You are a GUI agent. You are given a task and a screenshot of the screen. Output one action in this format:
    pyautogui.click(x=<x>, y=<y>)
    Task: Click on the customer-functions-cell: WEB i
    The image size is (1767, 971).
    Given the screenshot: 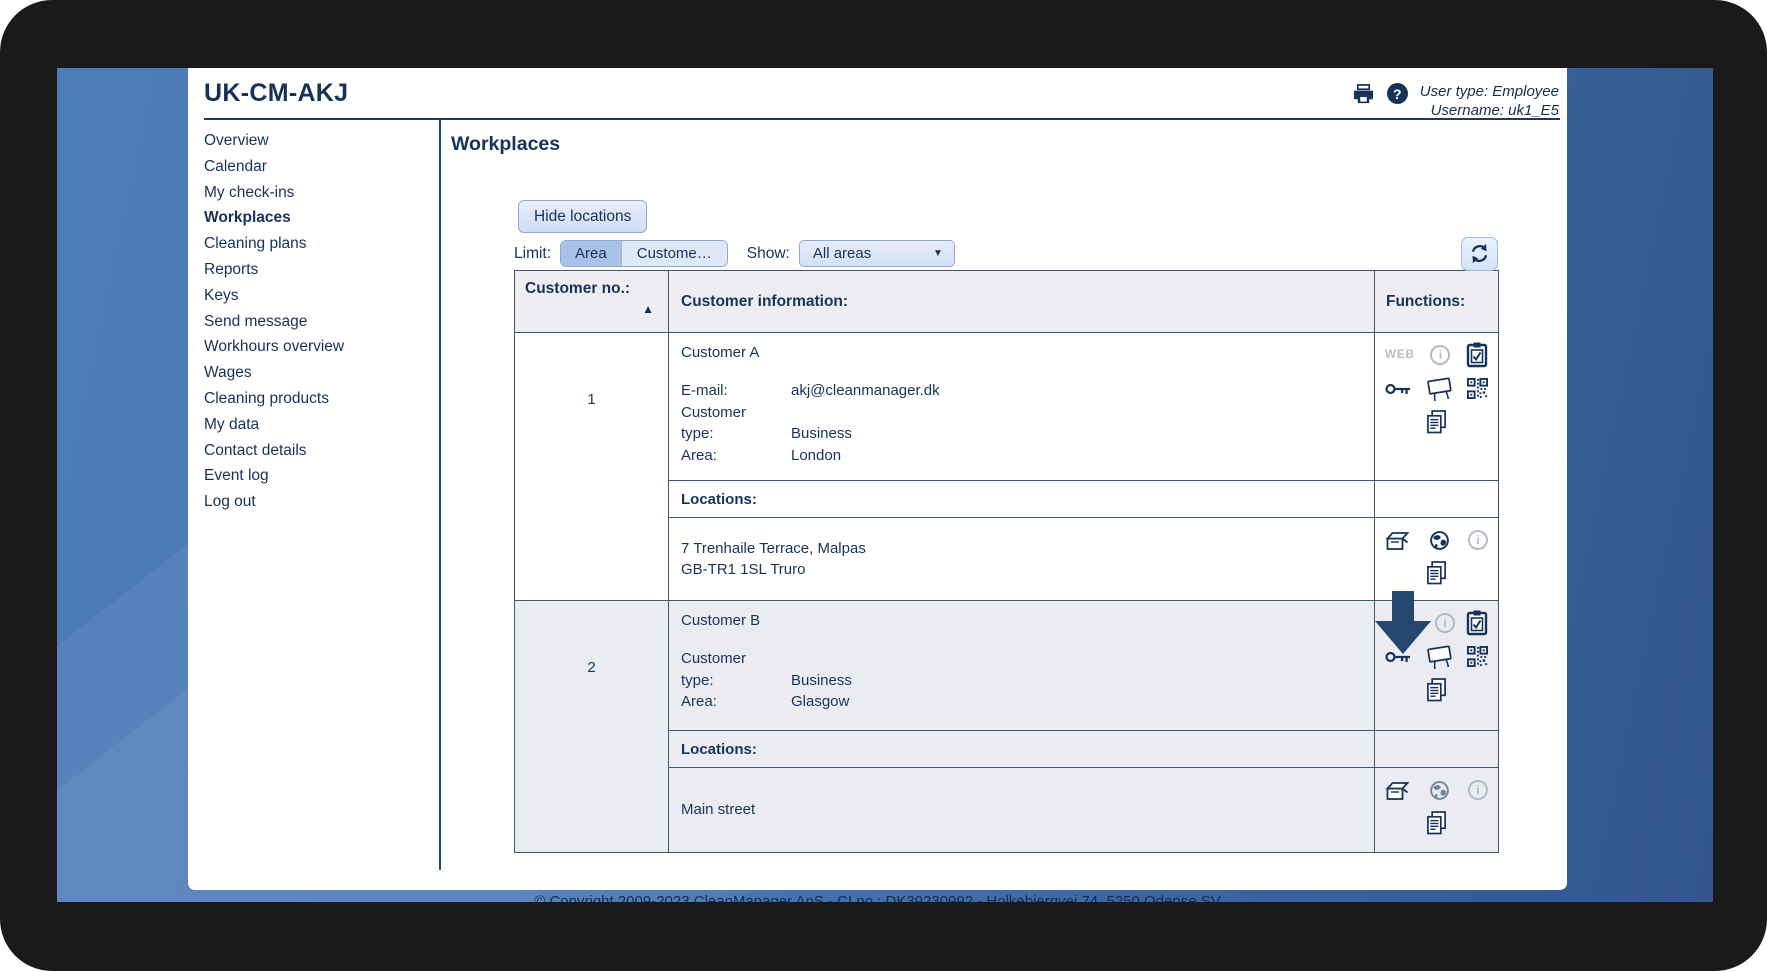 What is the action you would take?
    pyautogui.click(x=1436, y=406)
    